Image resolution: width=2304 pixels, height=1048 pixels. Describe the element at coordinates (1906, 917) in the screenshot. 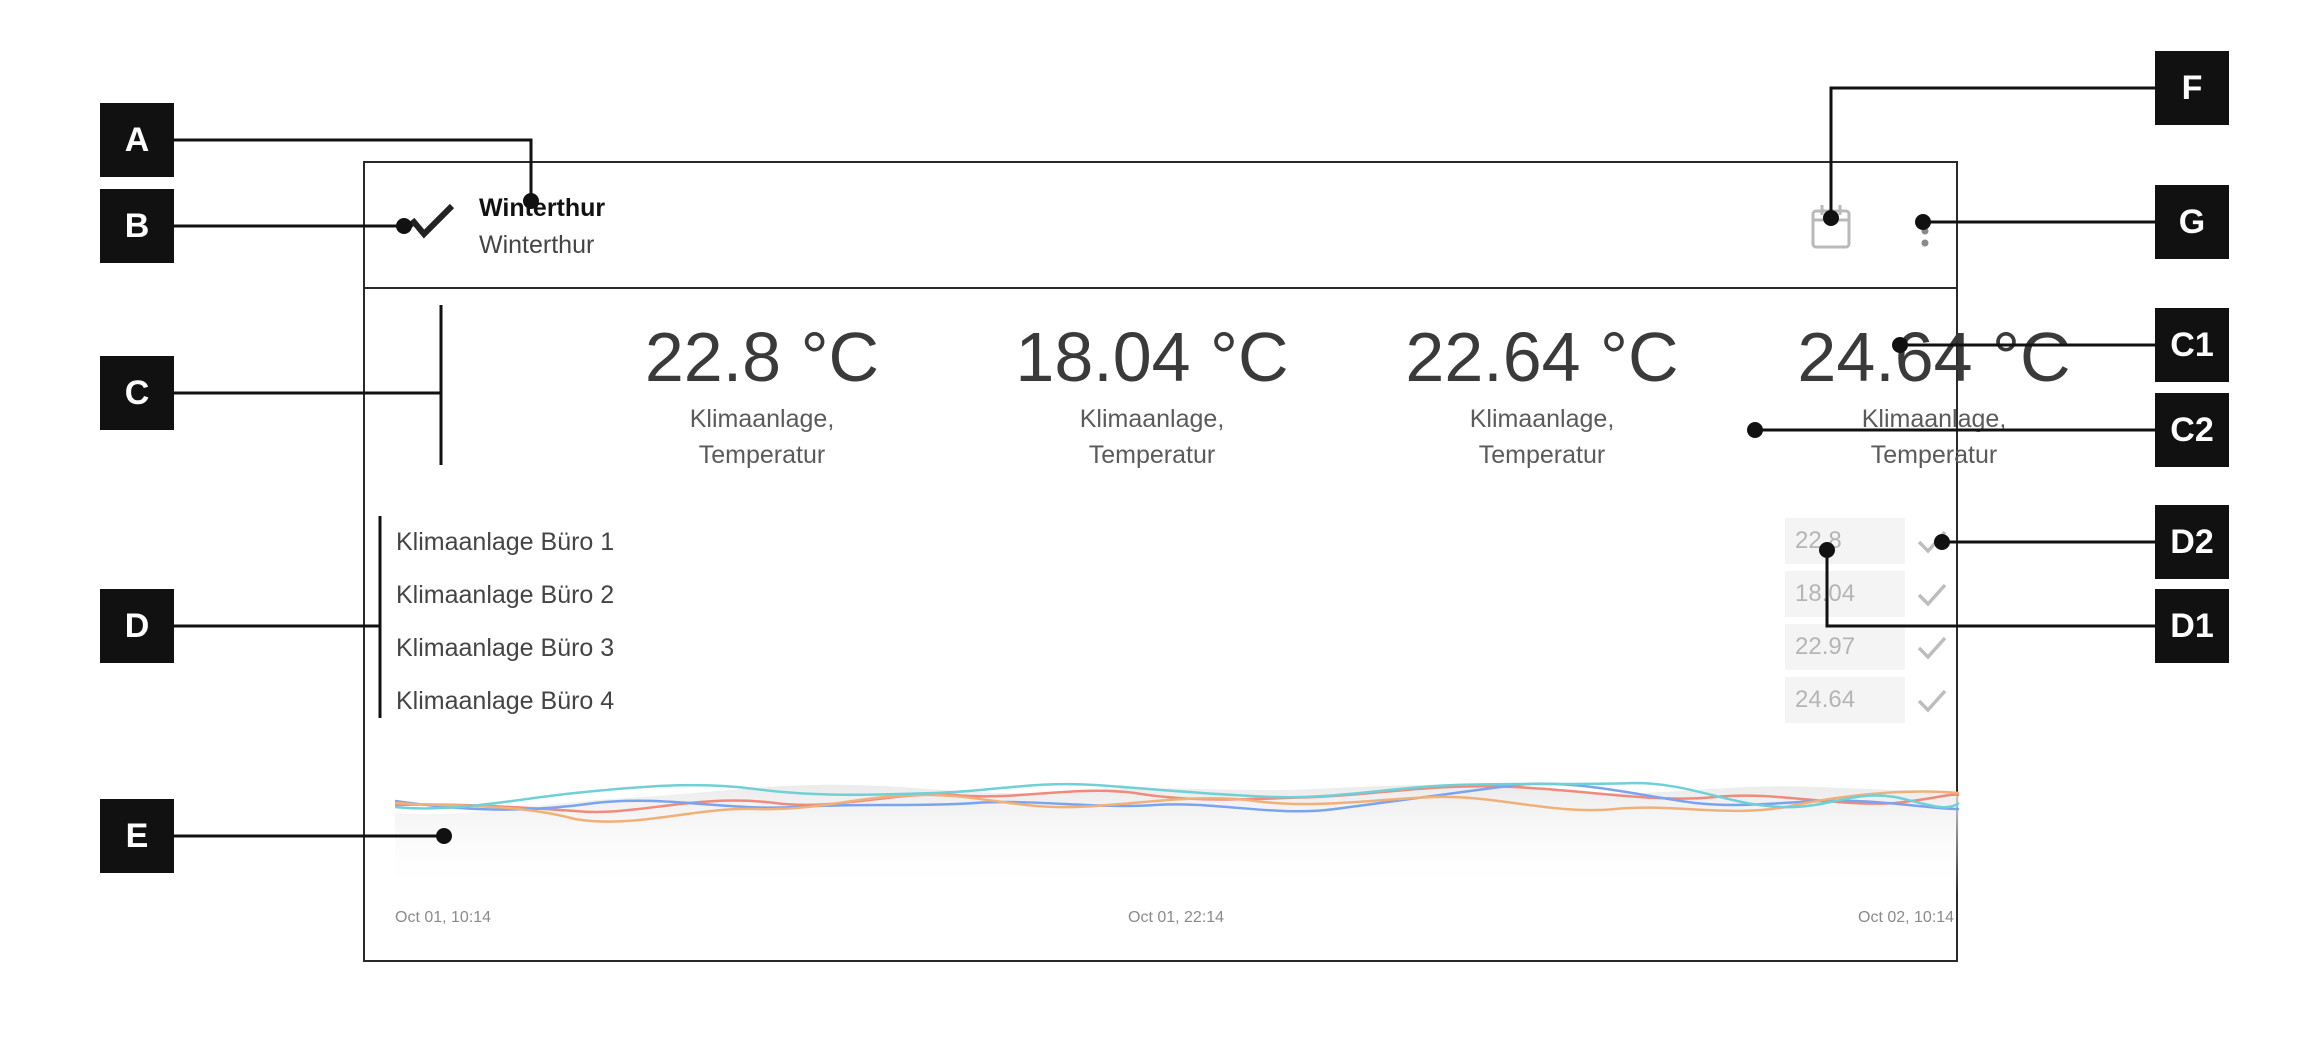

I see `chart-x-label: Oct 02, 10:14` at that location.